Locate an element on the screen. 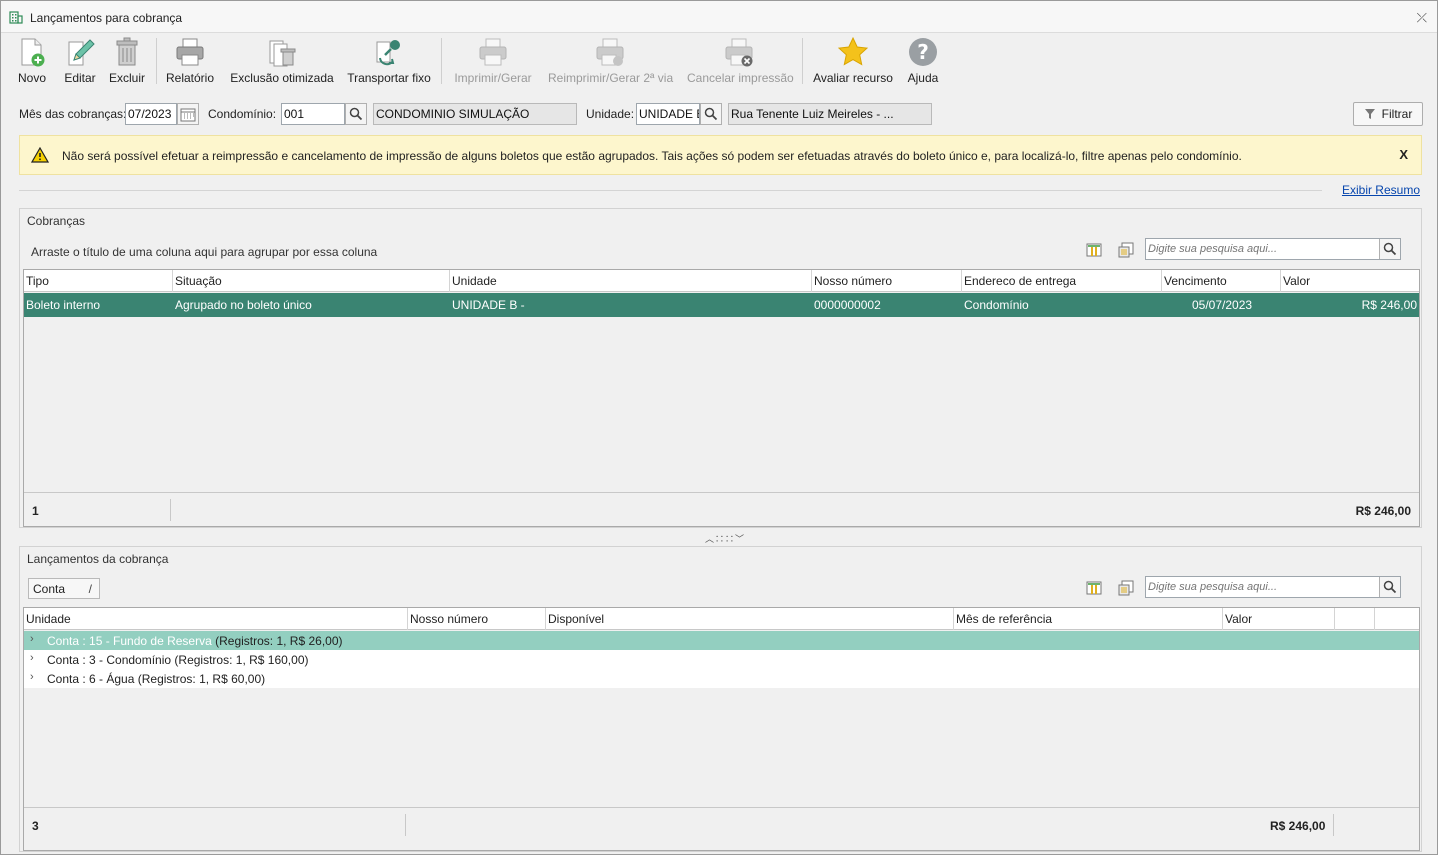 The image size is (1438, 855). novo-button: Novo is located at coordinates (32, 62).